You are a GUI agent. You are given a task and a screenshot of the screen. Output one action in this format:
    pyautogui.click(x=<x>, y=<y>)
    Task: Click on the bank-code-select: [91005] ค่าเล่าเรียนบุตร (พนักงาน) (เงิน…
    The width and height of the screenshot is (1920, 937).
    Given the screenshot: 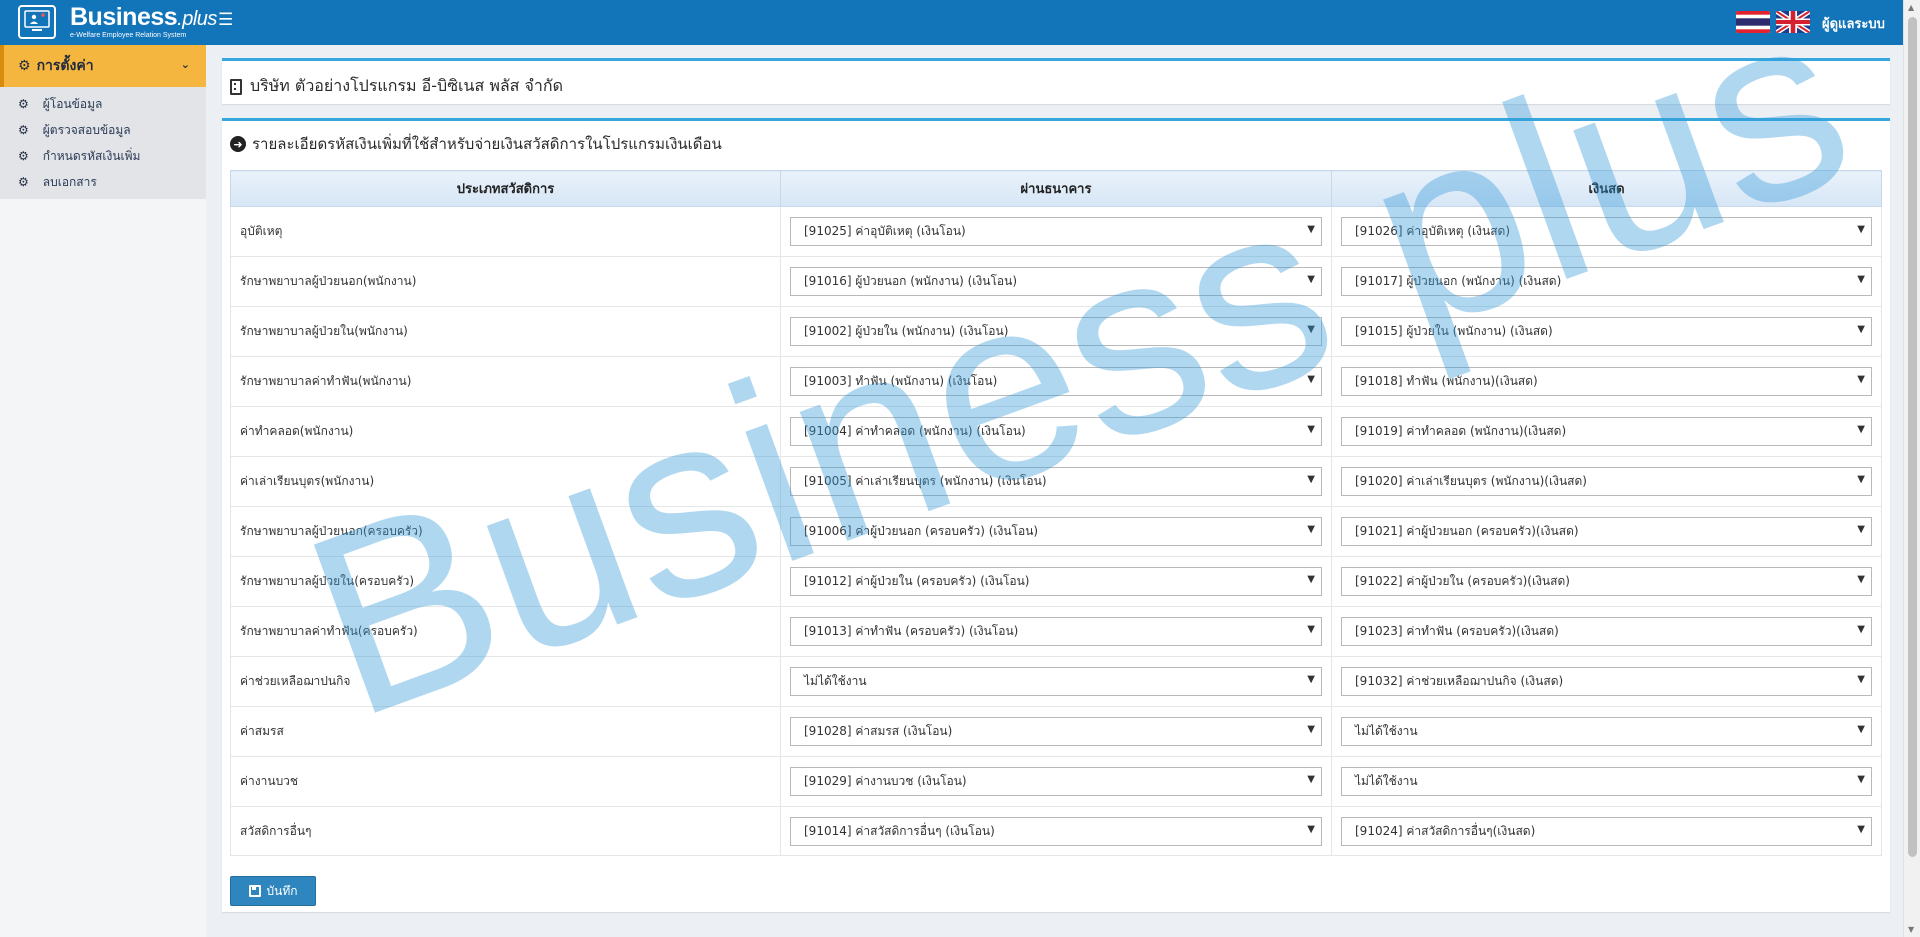 What is the action you would take?
    pyautogui.click(x=1056, y=481)
    